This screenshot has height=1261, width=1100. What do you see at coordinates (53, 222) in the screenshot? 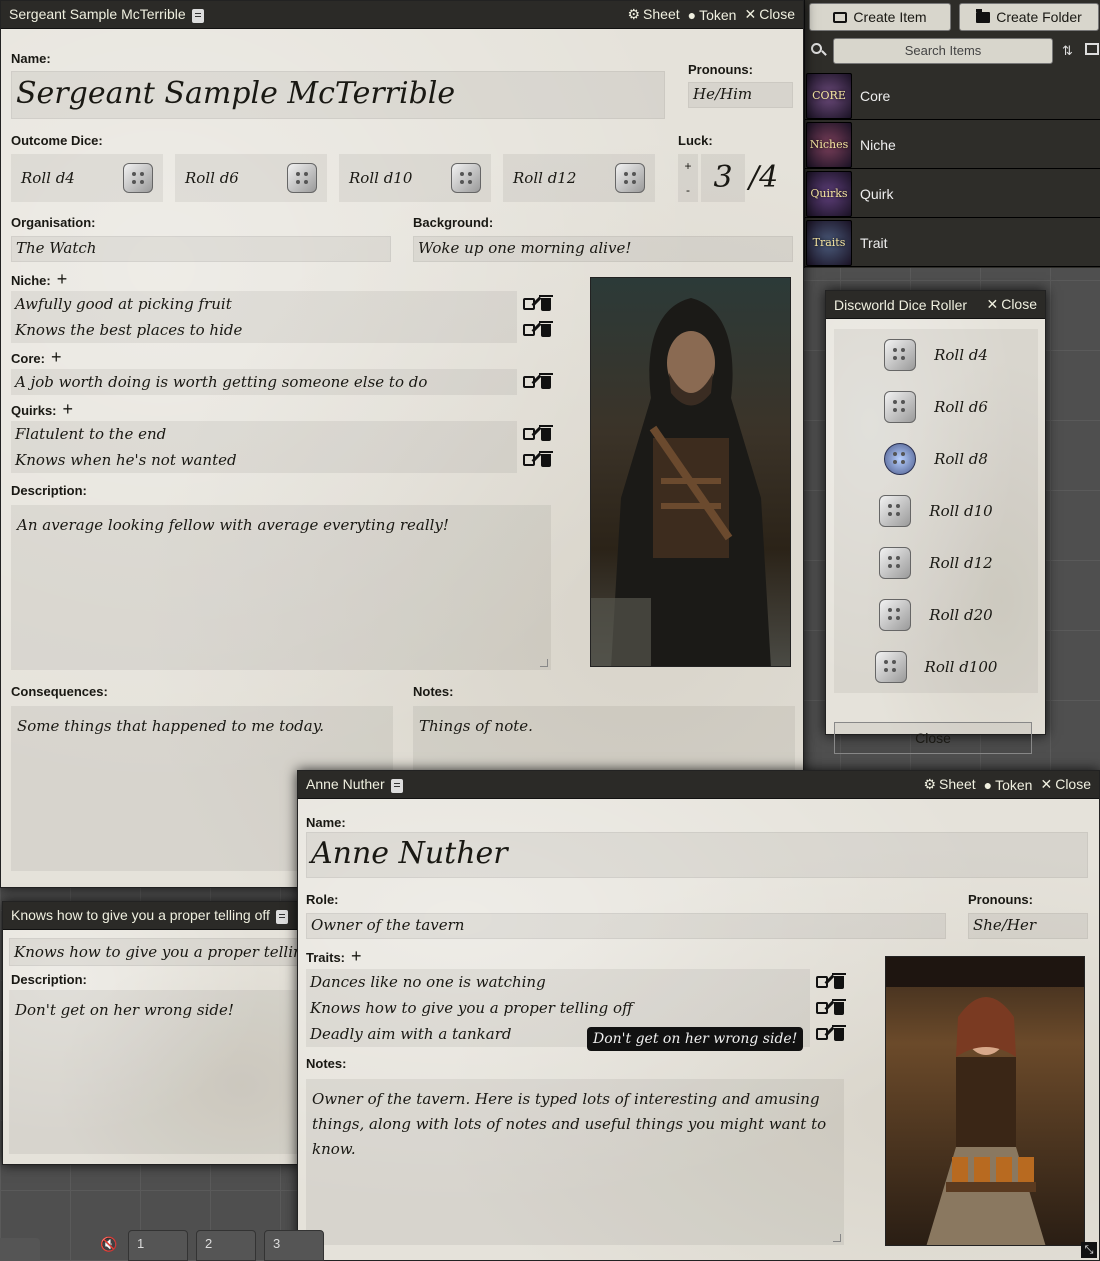
I see `organisation-label: Organisation:` at bounding box center [53, 222].